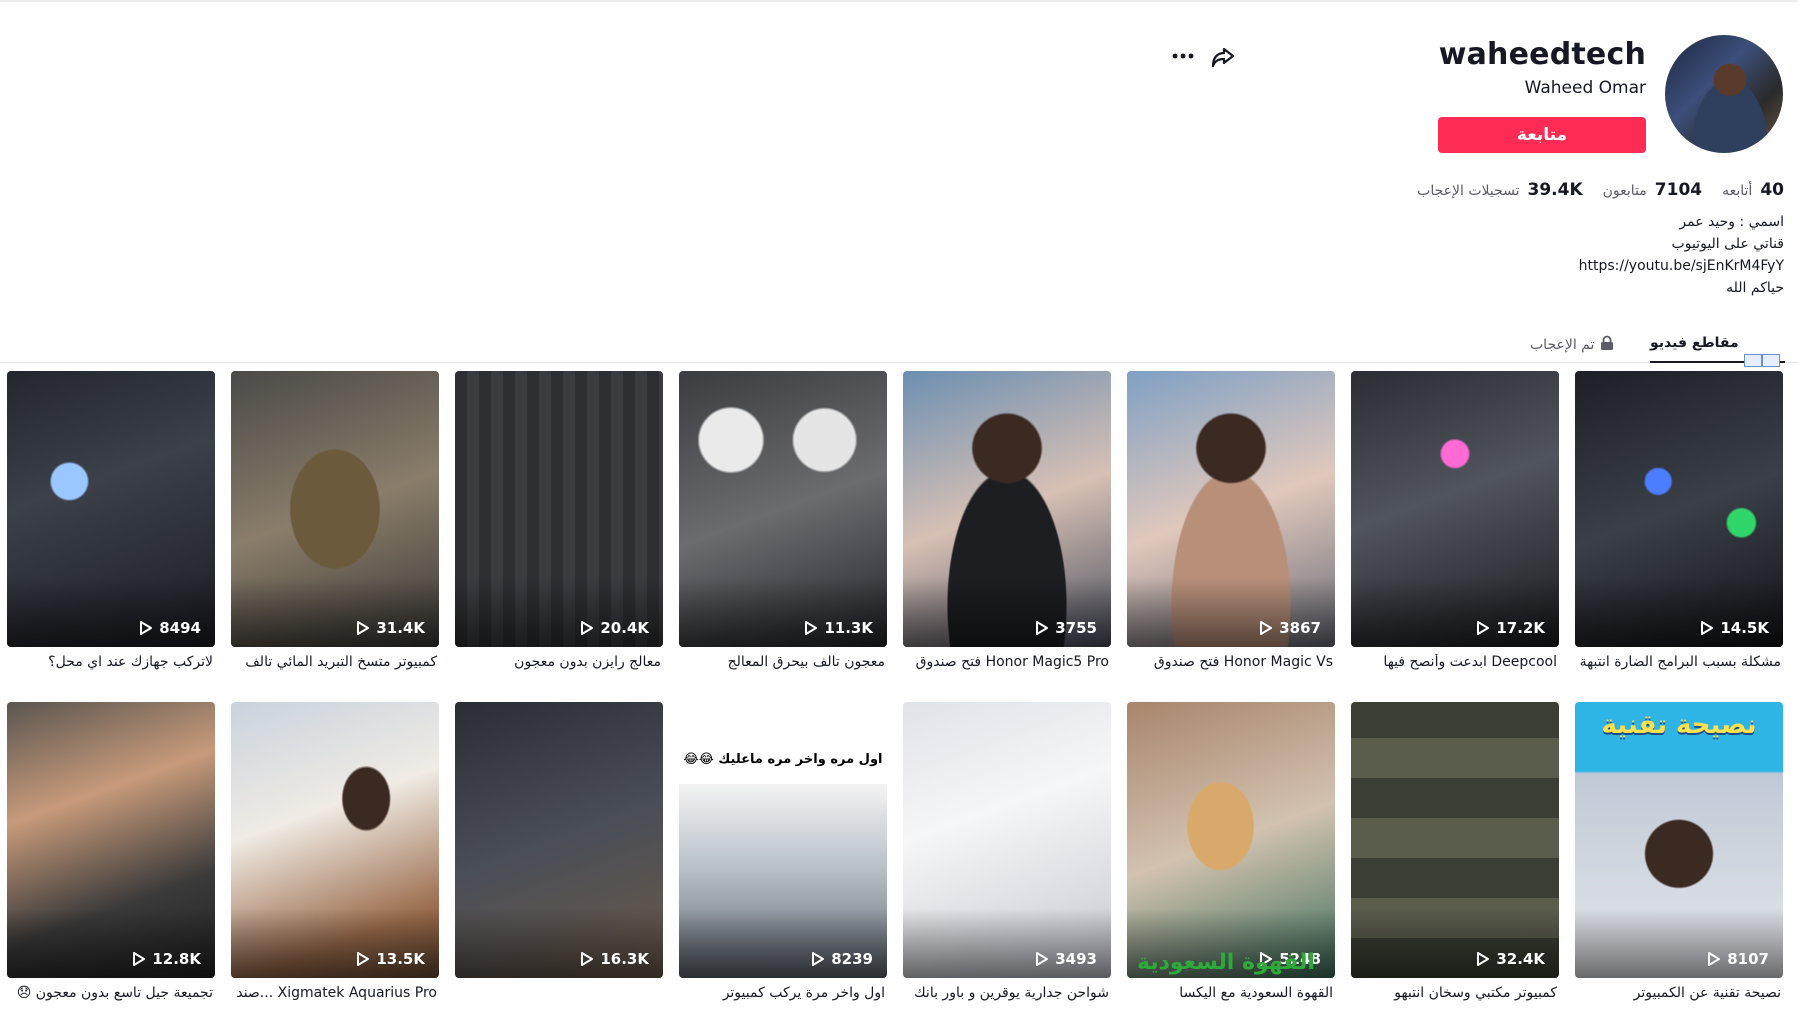  I want to click on video-caption: معجون تالف بيحرق المعالج, so click(782, 662).